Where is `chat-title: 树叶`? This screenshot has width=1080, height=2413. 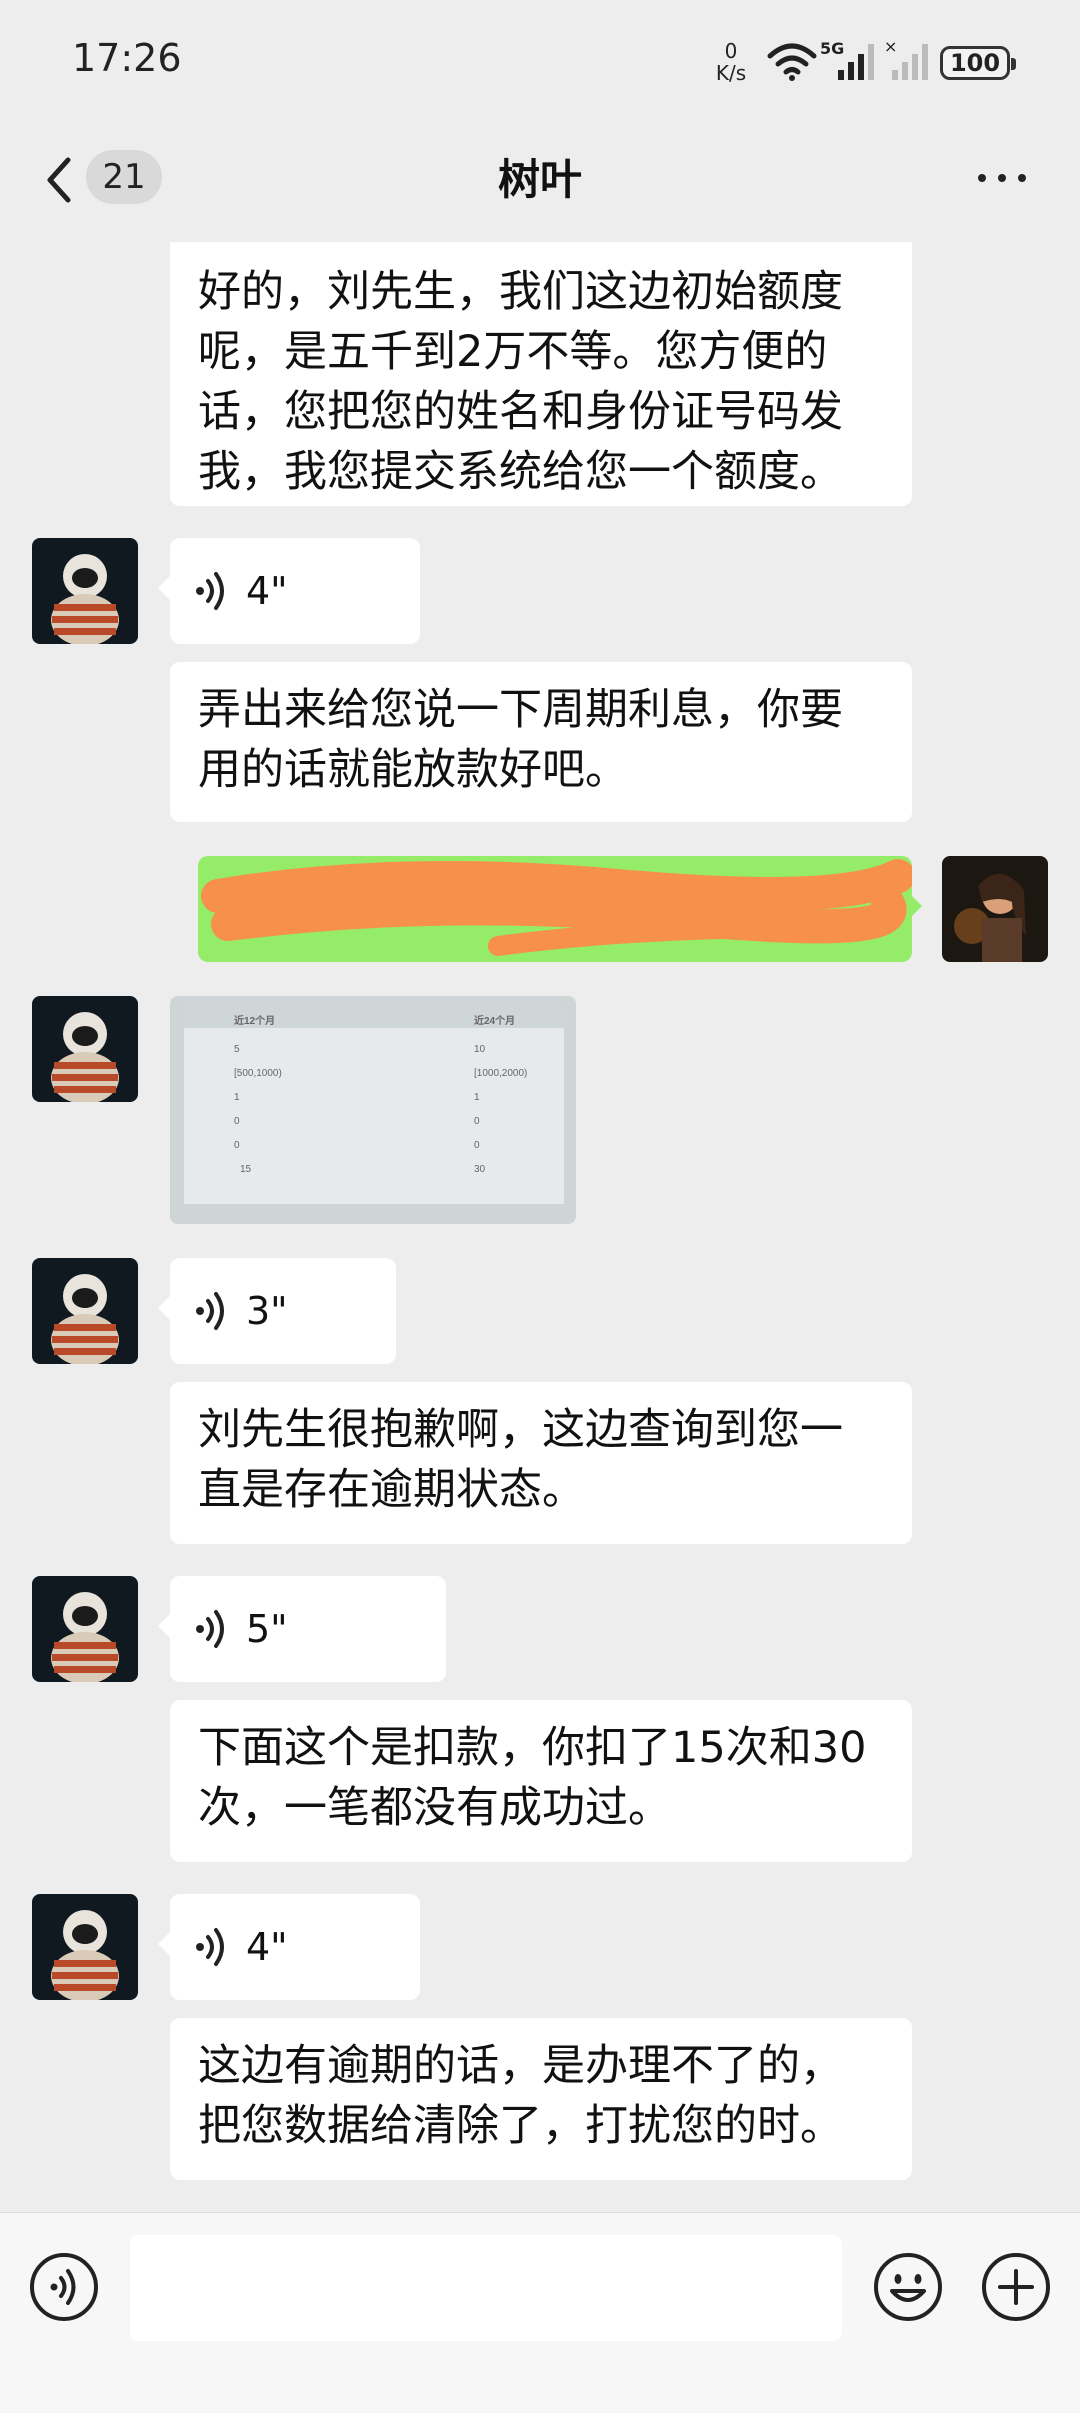 chat-title: 树叶 is located at coordinates (539, 179).